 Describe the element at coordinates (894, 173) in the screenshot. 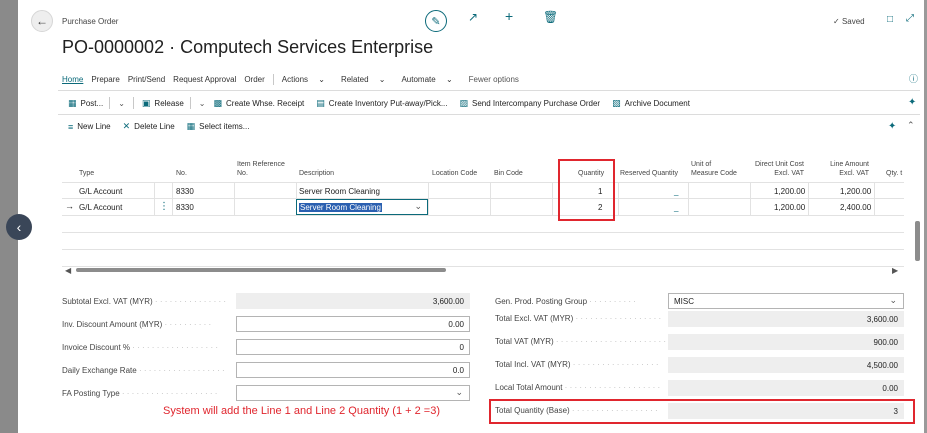

I see `column-header-qty: Qty. t` at that location.